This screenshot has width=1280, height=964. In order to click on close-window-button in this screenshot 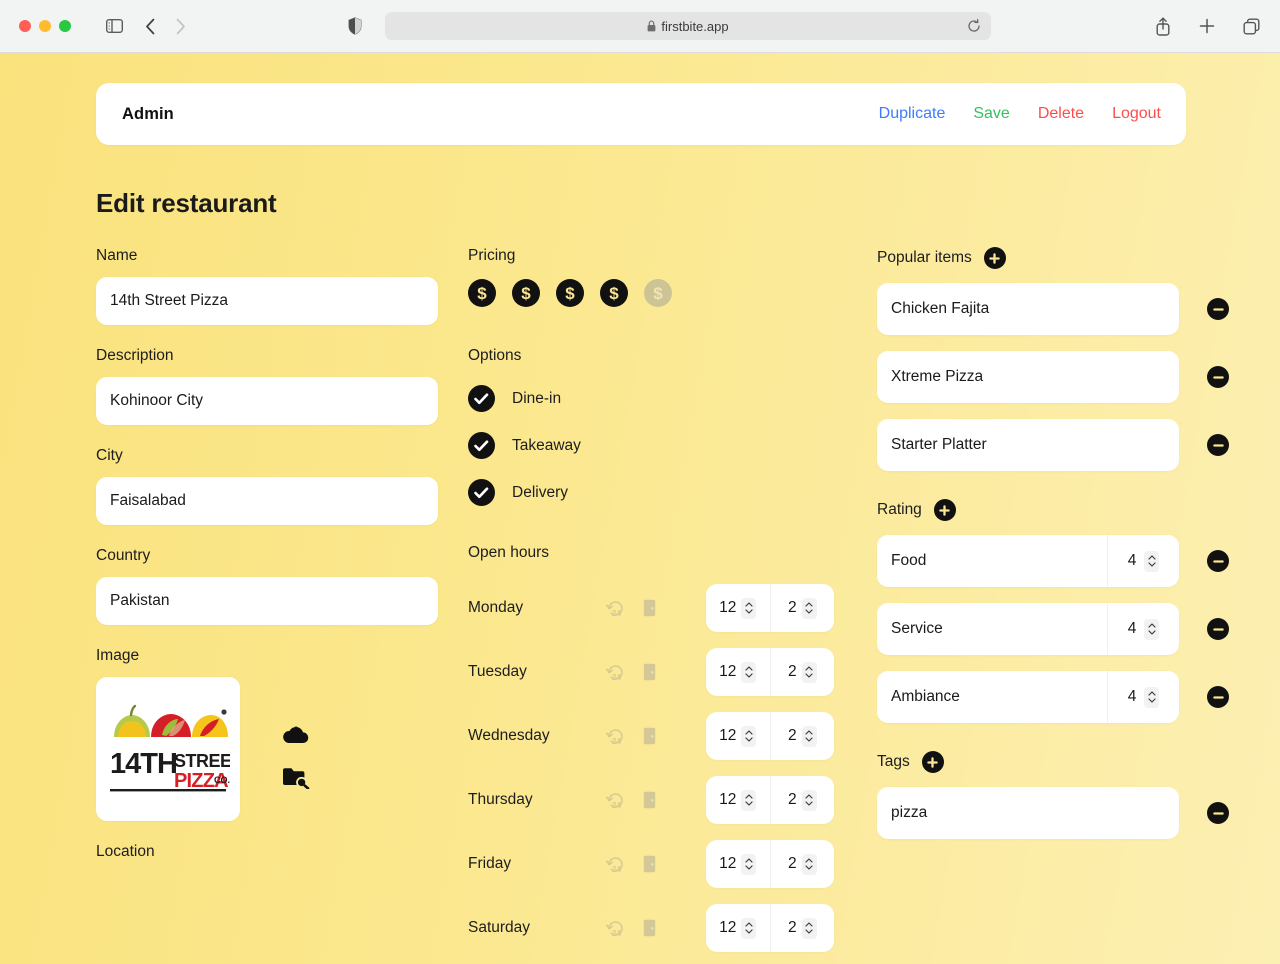, I will do `click(25, 26)`.